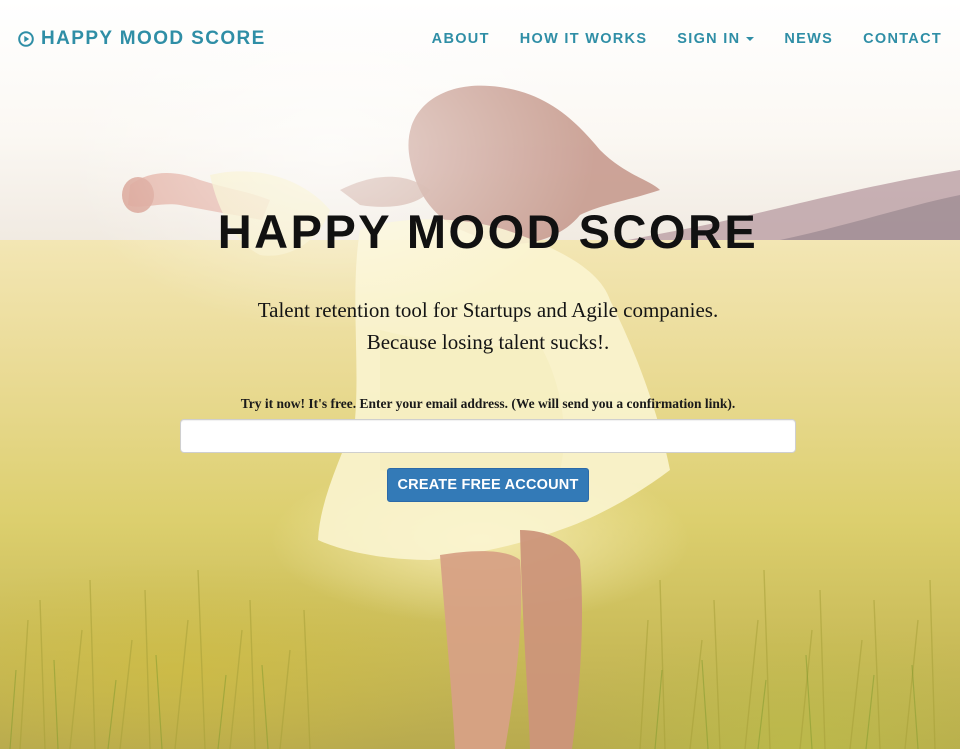 Image resolution: width=960 pixels, height=749 pixels. I want to click on nav-item-contact: CONTACT, so click(902, 39).